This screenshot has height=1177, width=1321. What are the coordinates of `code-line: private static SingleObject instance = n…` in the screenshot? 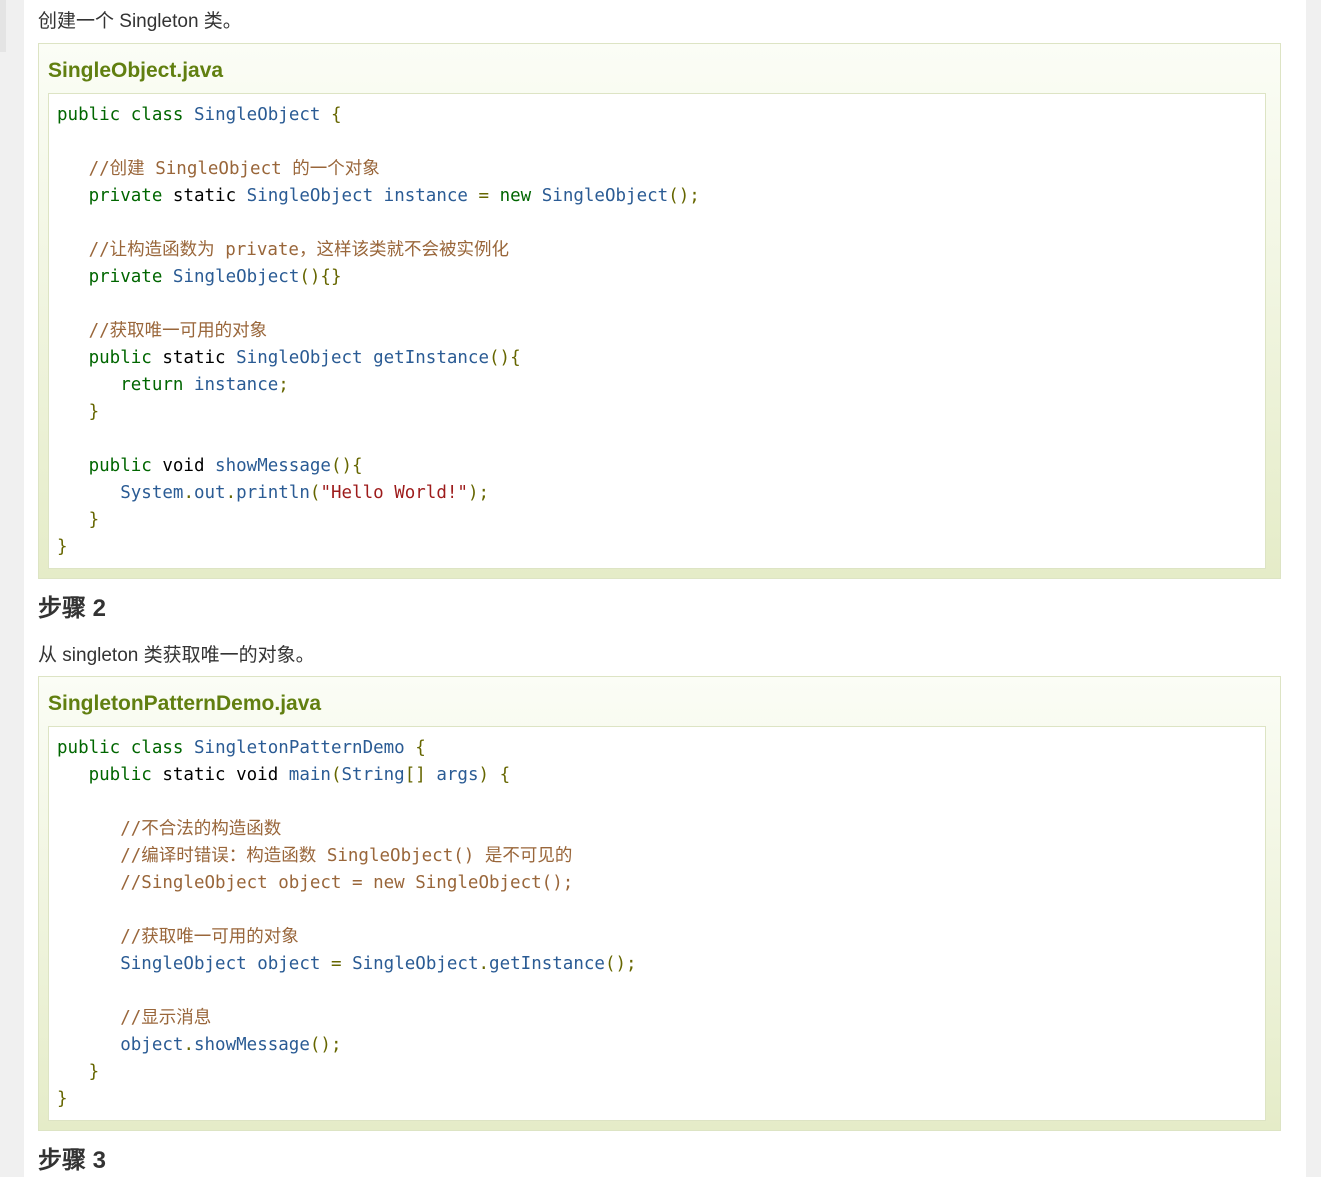 It's located at (378, 196).